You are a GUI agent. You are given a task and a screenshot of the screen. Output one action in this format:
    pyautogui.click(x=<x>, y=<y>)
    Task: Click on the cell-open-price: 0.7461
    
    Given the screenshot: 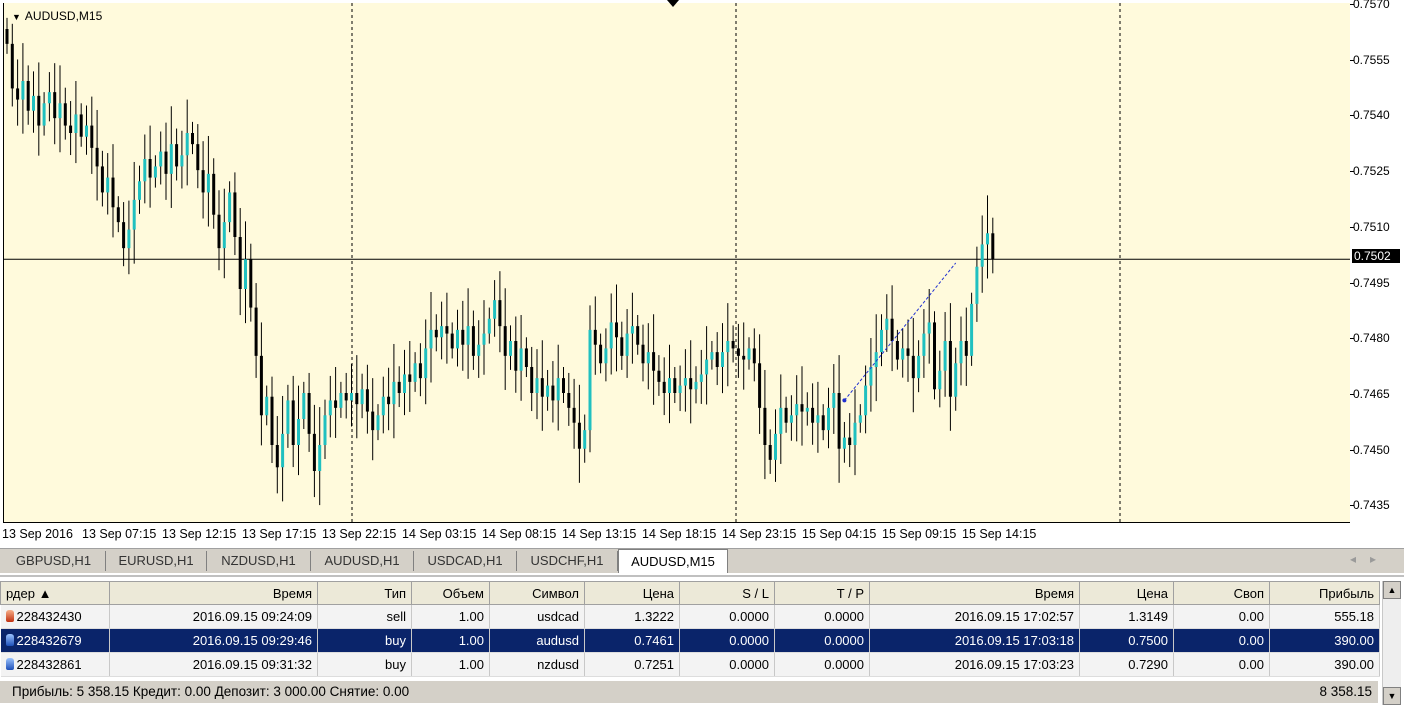 What is the action you would take?
    pyautogui.click(x=632, y=640)
    